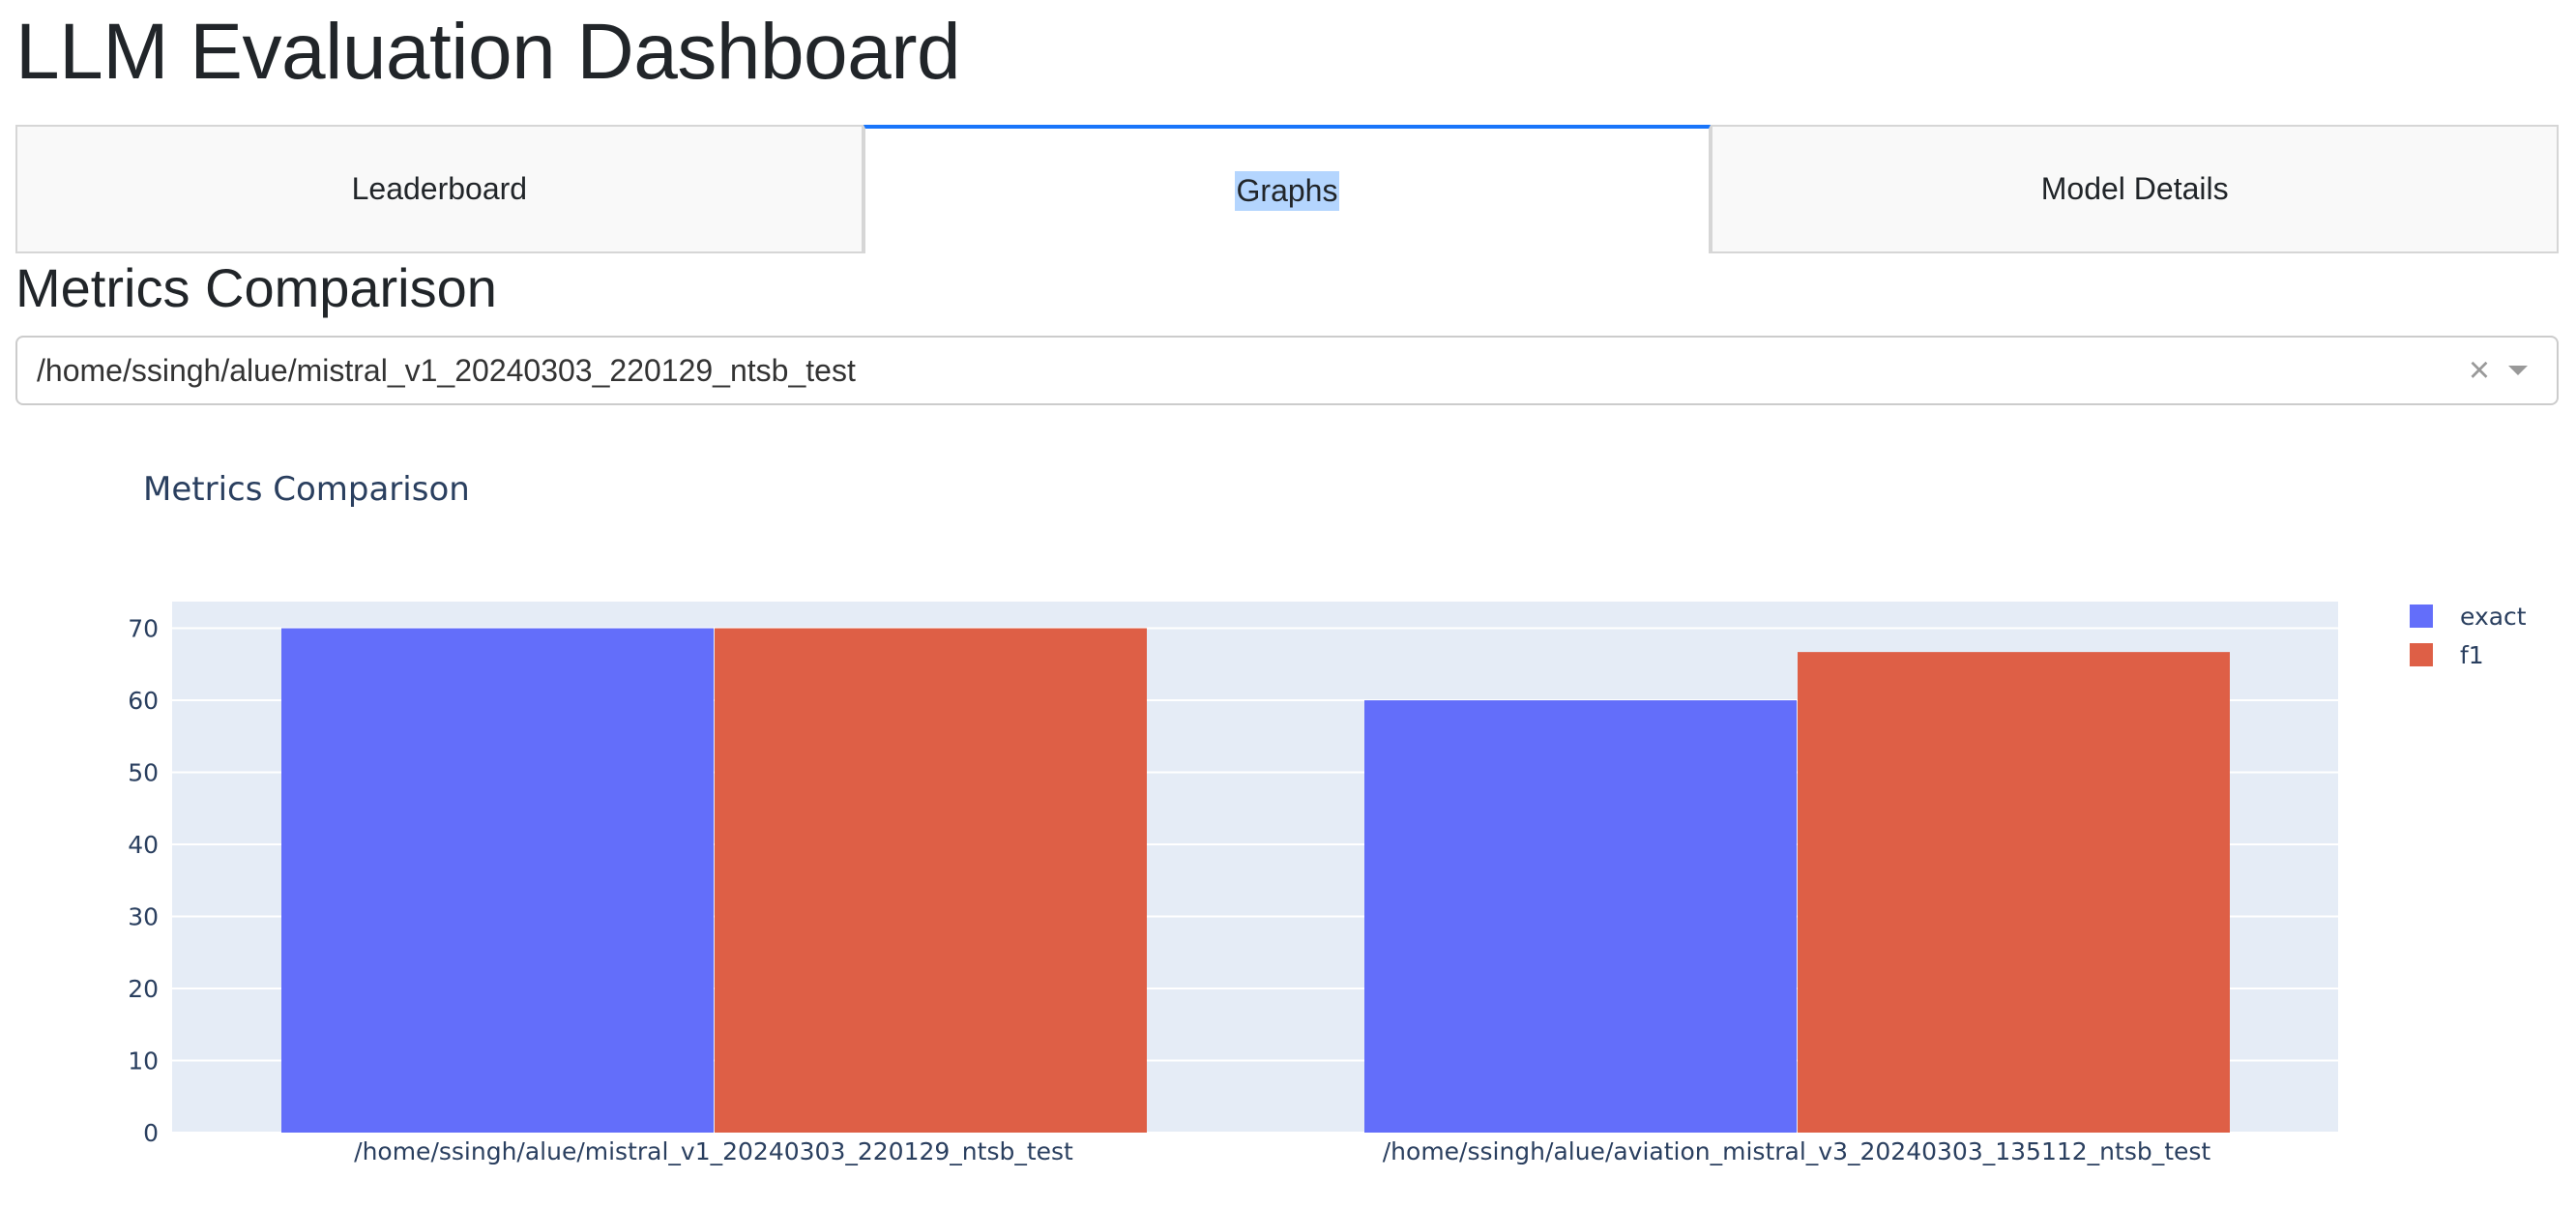  I want to click on tab-model-details: Model Details, so click(2135, 189).